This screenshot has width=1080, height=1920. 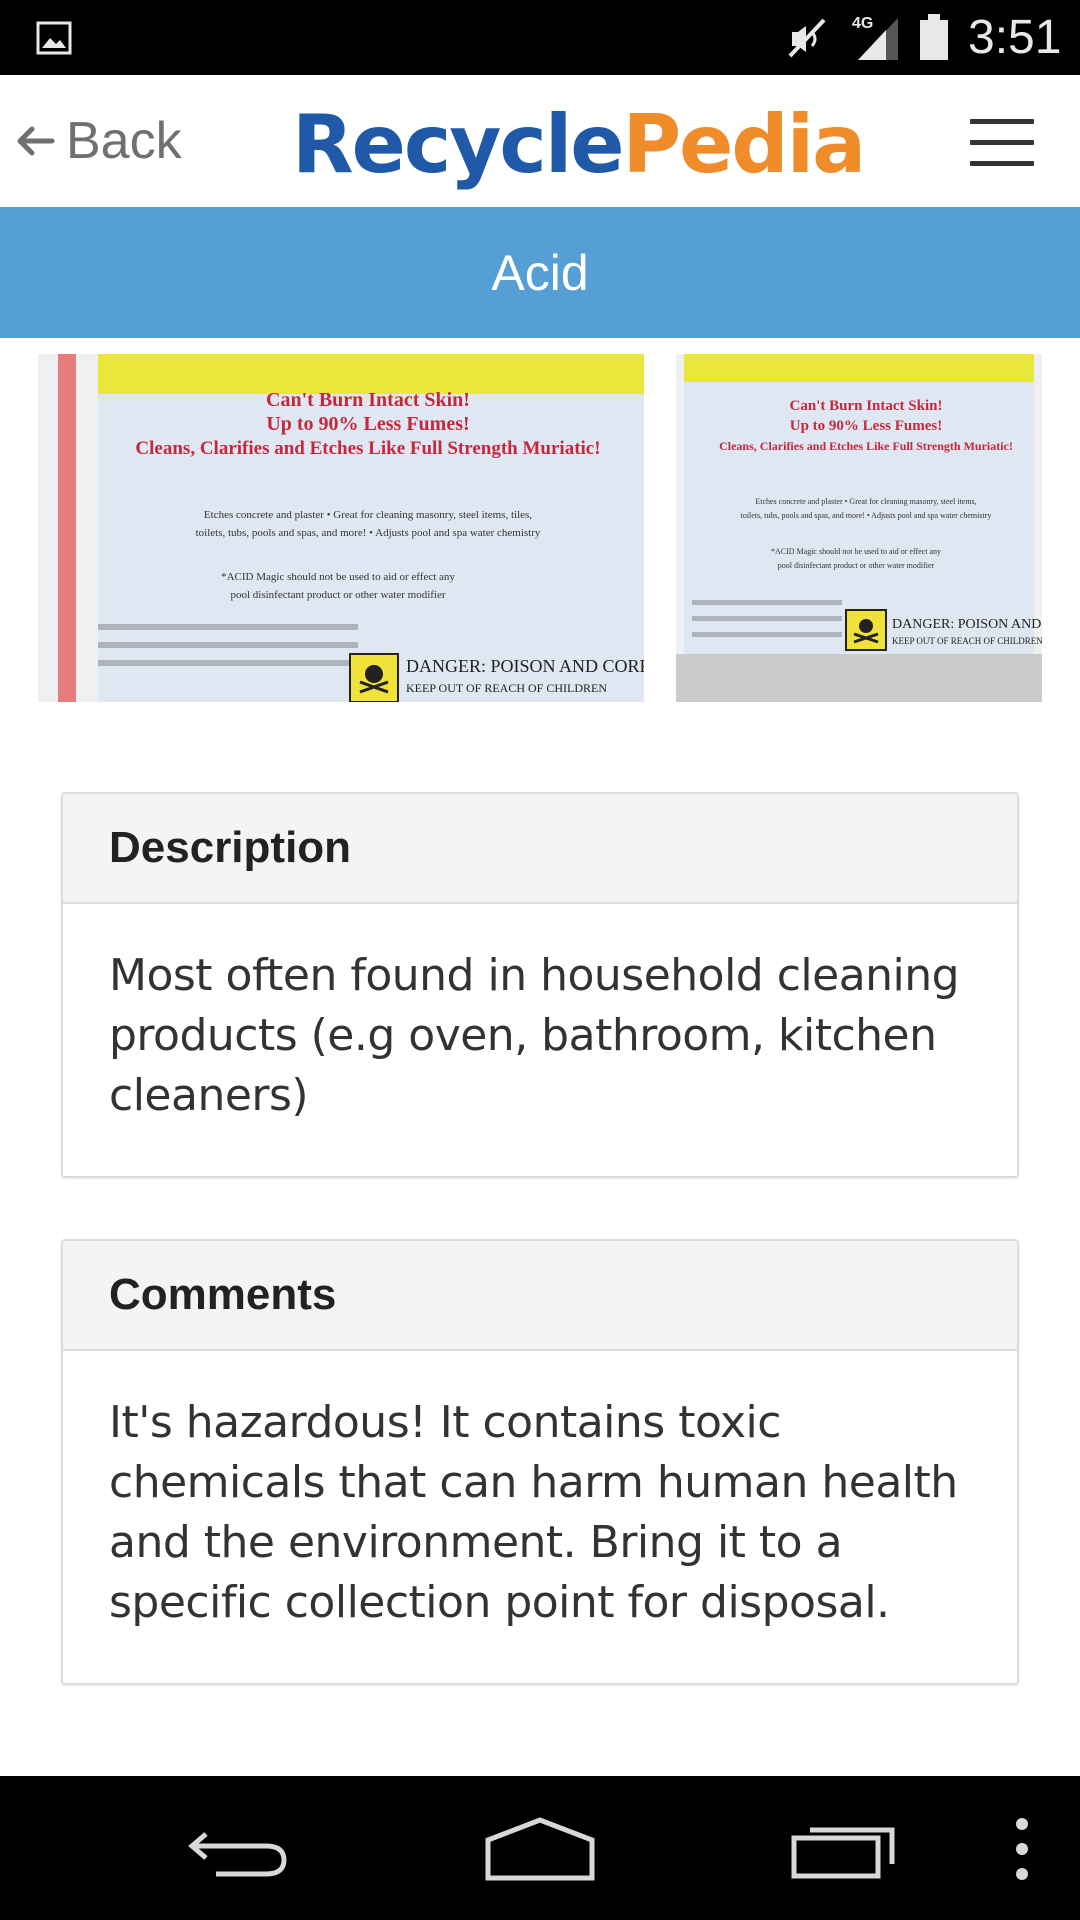 I want to click on system-nav-bar, so click(x=540, y=1848).